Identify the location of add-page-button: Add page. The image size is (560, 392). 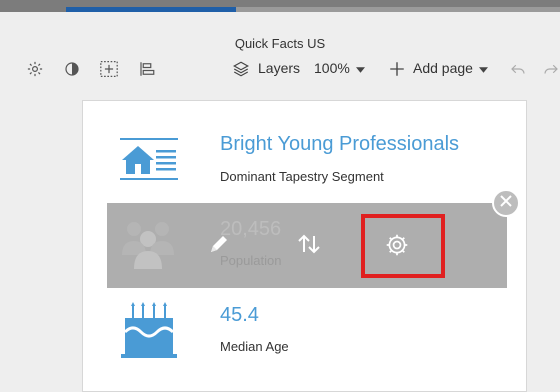
(450, 68).